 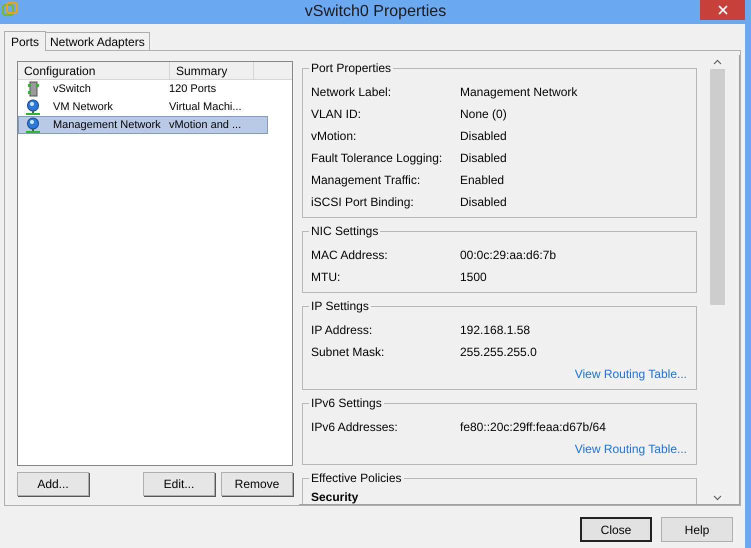 I want to click on group-title: Effective Policies, so click(x=356, y=478).